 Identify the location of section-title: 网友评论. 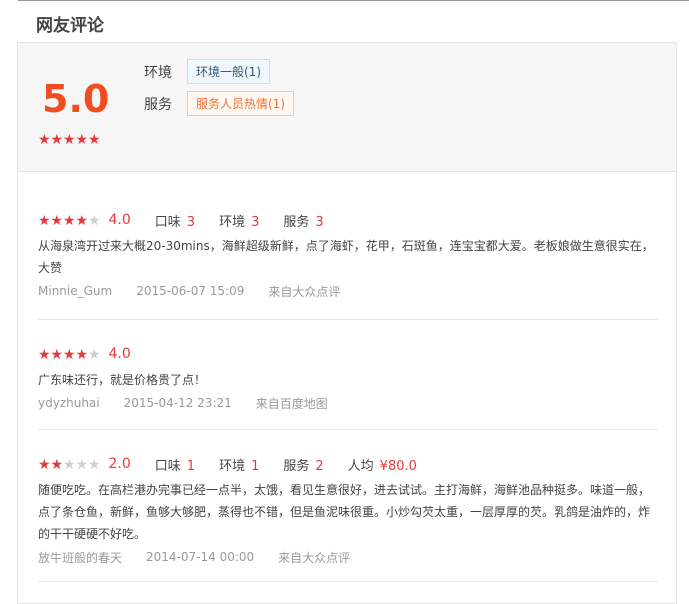
(70, 26).